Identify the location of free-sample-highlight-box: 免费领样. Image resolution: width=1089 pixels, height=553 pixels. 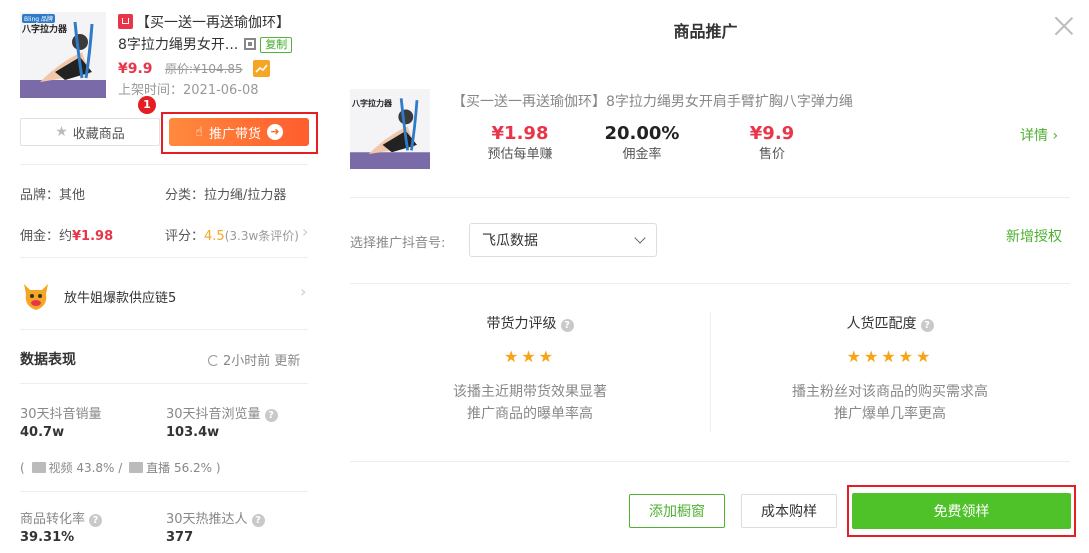
(961, 511).